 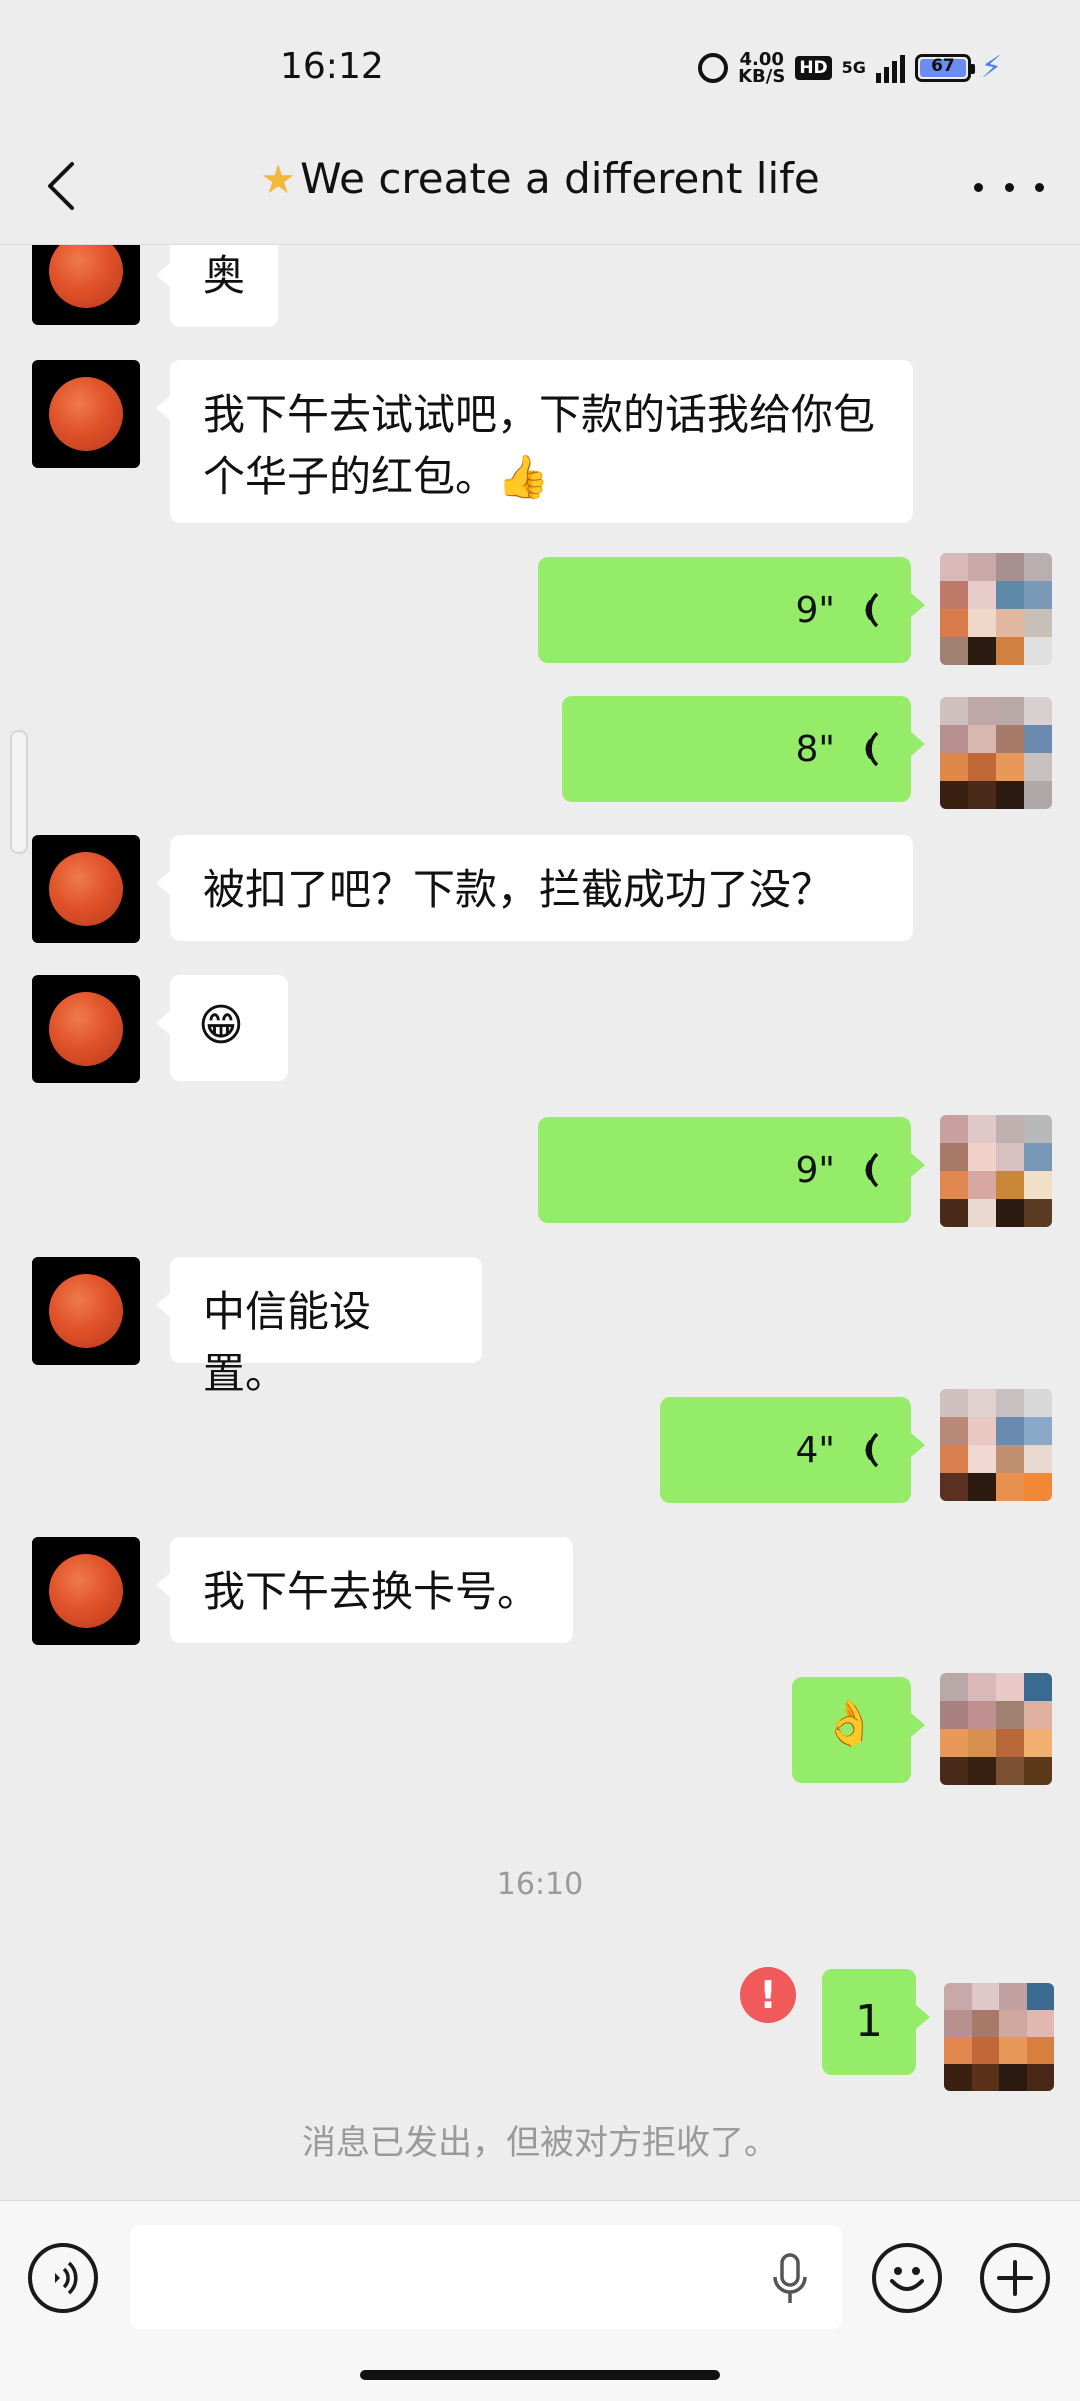 I want to click on battery-level: 67, so click(x=943, y=65).